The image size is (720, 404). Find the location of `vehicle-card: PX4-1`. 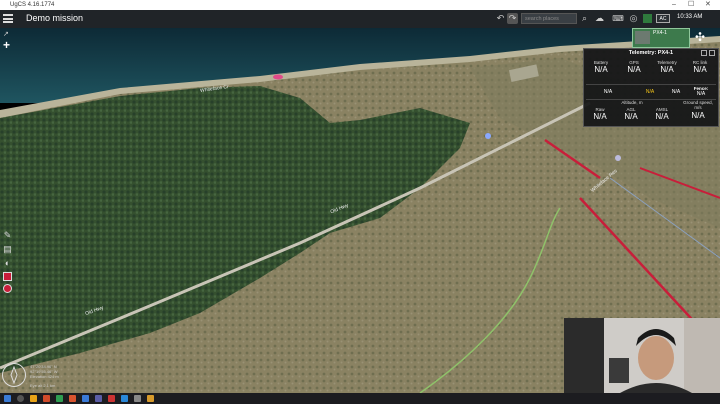

vehicle-card: PX4-1 is located at coordinates (661, 38).